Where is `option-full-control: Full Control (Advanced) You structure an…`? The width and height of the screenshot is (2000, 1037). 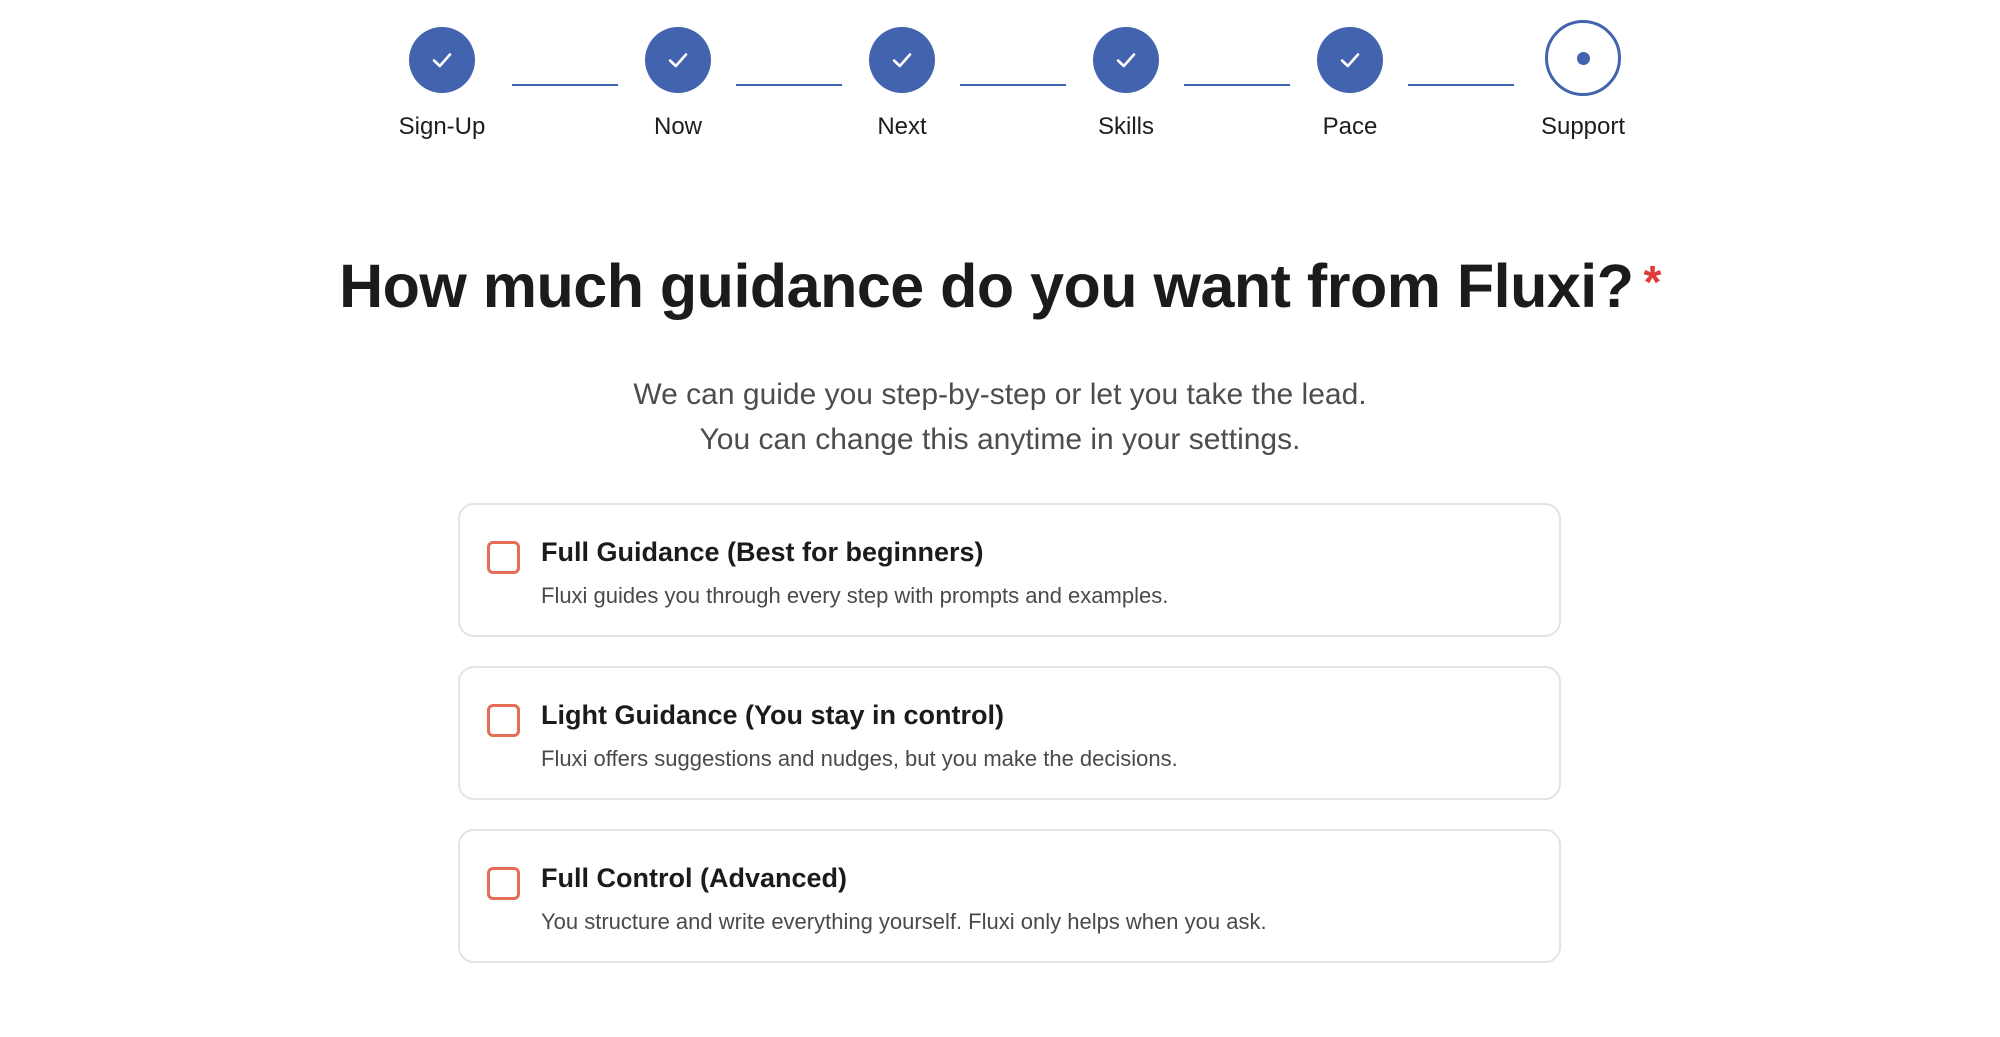
option-full-control: Full Control (Advanced) You structure an… is located at coordinates (1009, 896).